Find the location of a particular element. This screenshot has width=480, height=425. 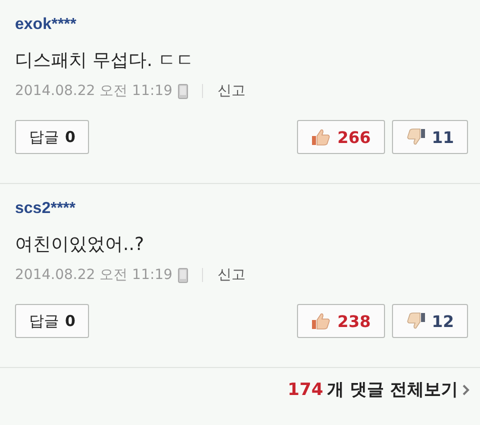

comment-text: 디스패치 무섭다. ㄷㄷ is located at coordinates (105, 60).